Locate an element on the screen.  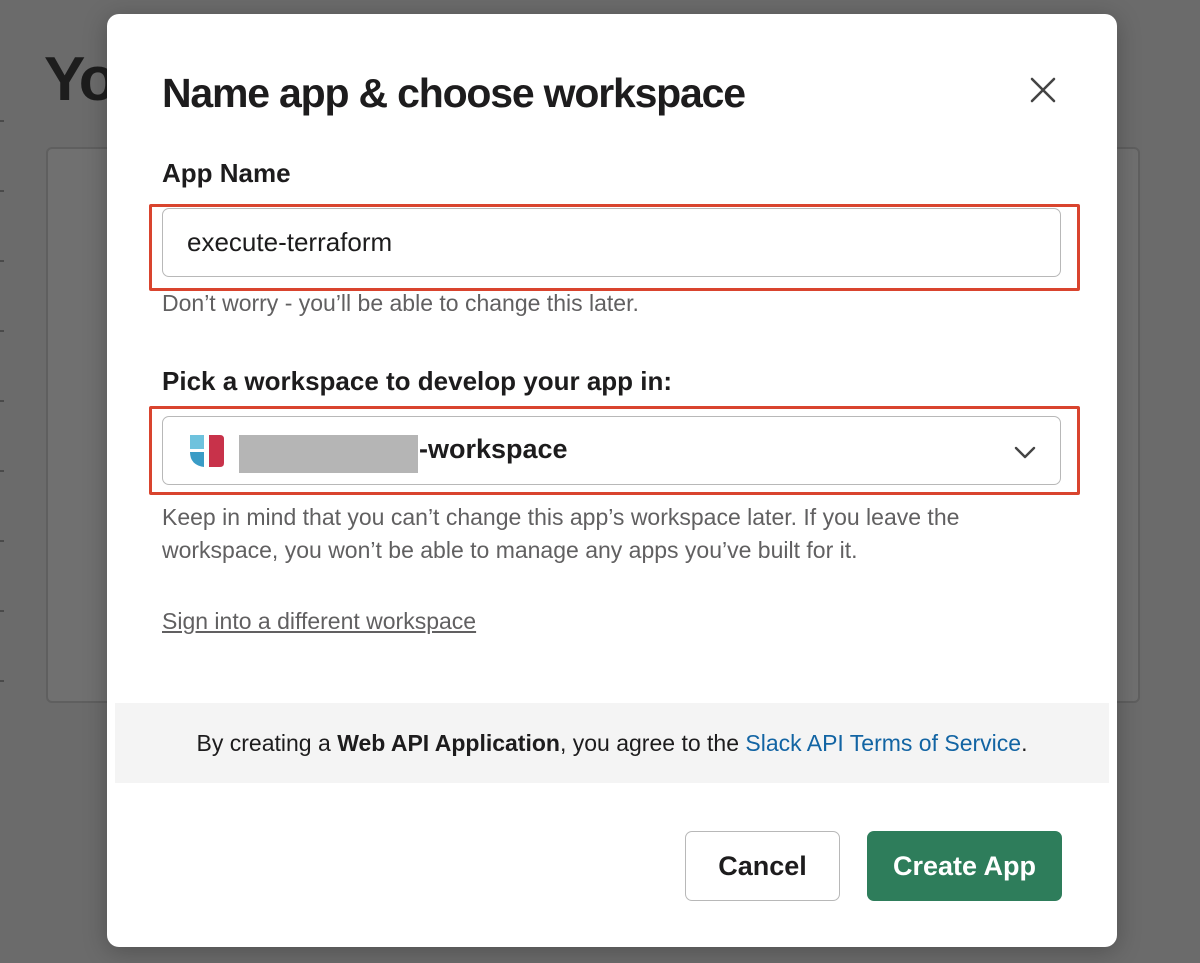
terms-prefix: By creating a is located at coordinates (263, 742).